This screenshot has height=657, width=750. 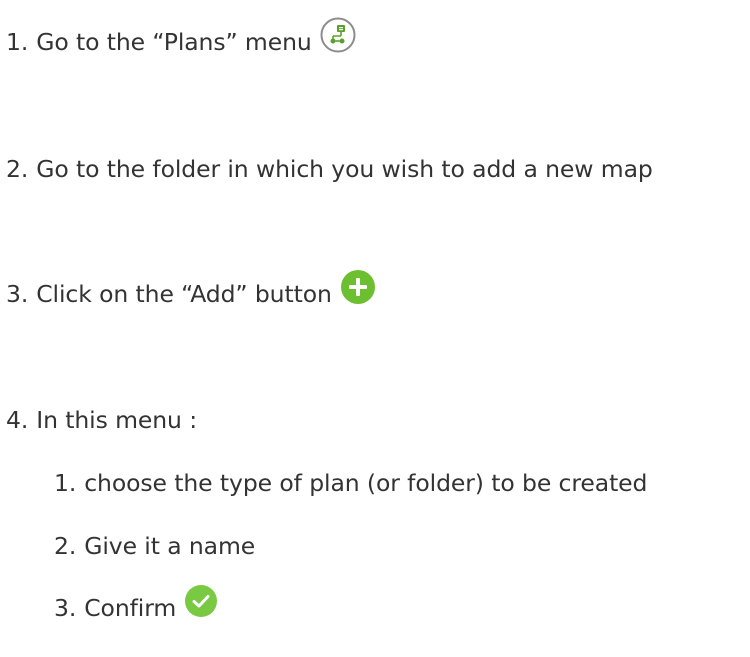 I want to click on step-1: 1. Go to the “Plans” menu, so click(x=181, y=36).